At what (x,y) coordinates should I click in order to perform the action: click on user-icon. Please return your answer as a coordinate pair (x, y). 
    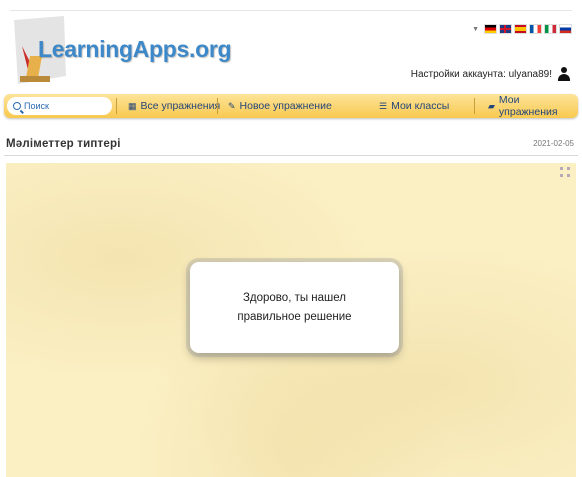
    Looking at the image, I should click on (564, 74).